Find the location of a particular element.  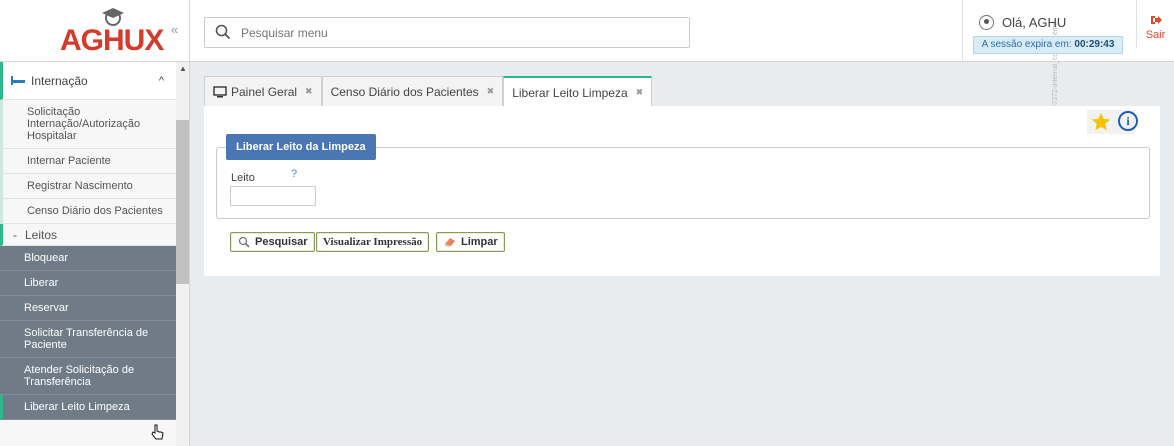

scrollbar-thumb is located at coordinates (182, 202).